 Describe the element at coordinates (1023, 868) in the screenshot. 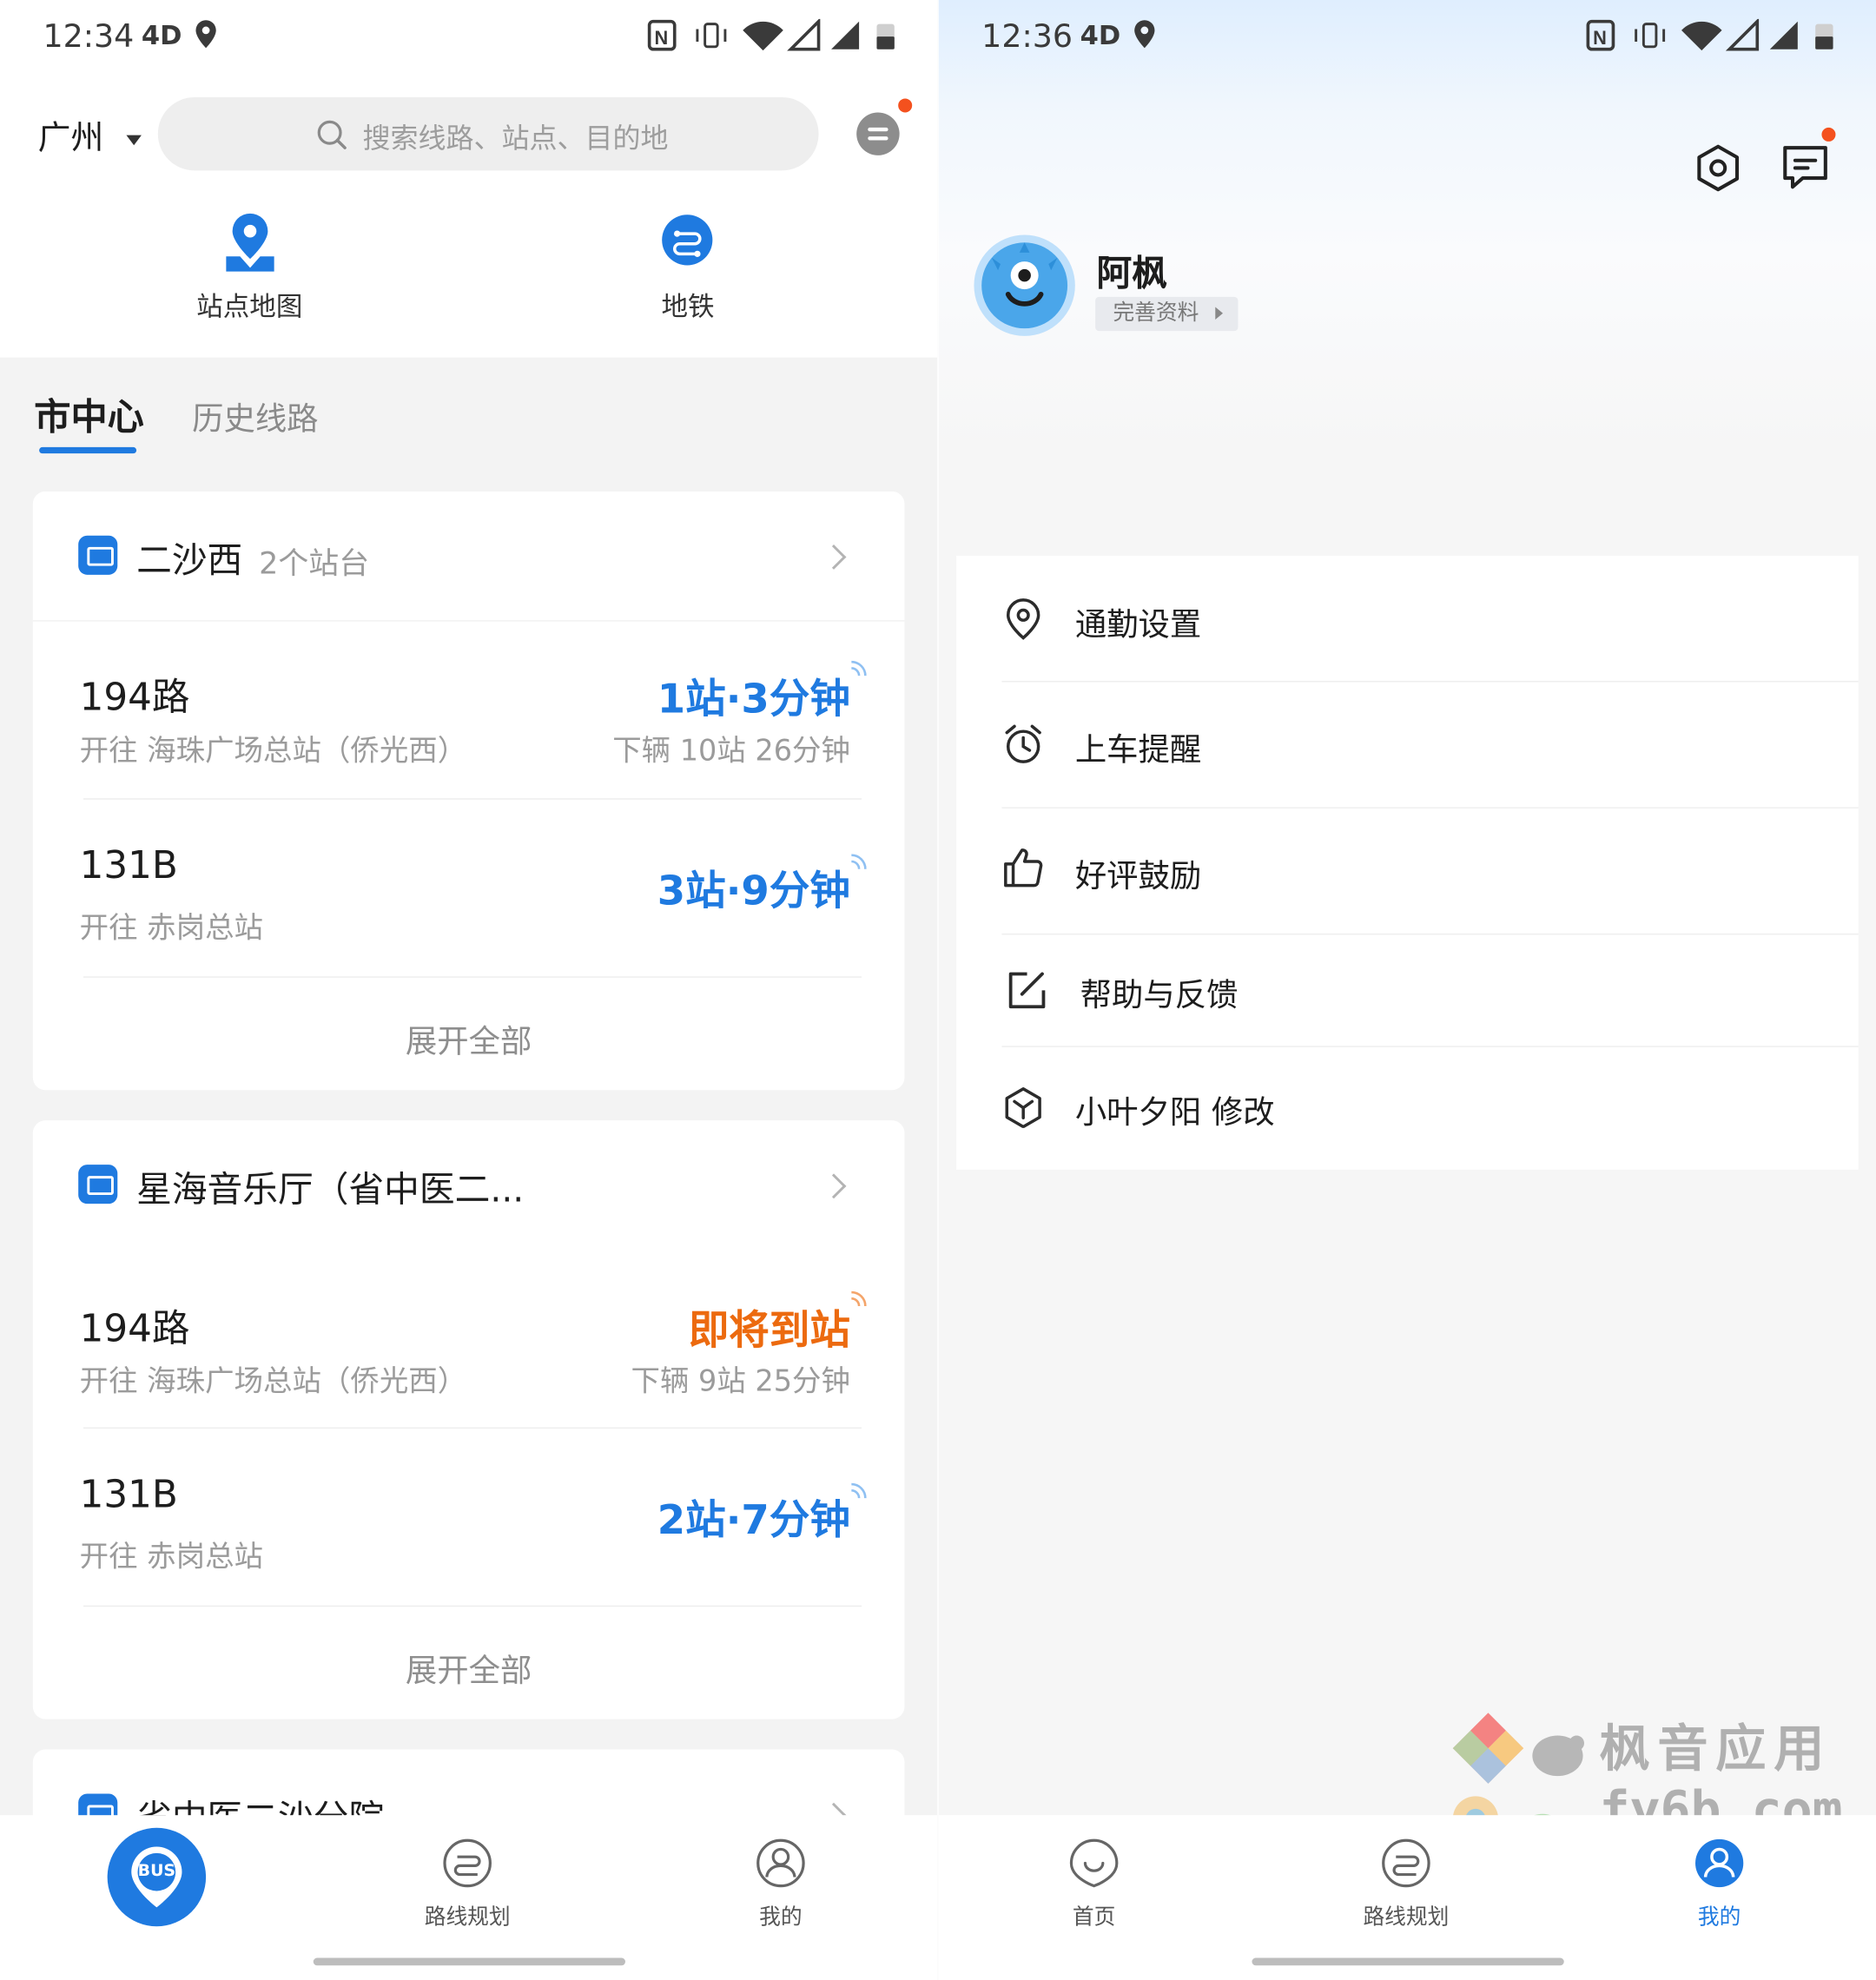

I see `thumbs-up-icon` at that location.